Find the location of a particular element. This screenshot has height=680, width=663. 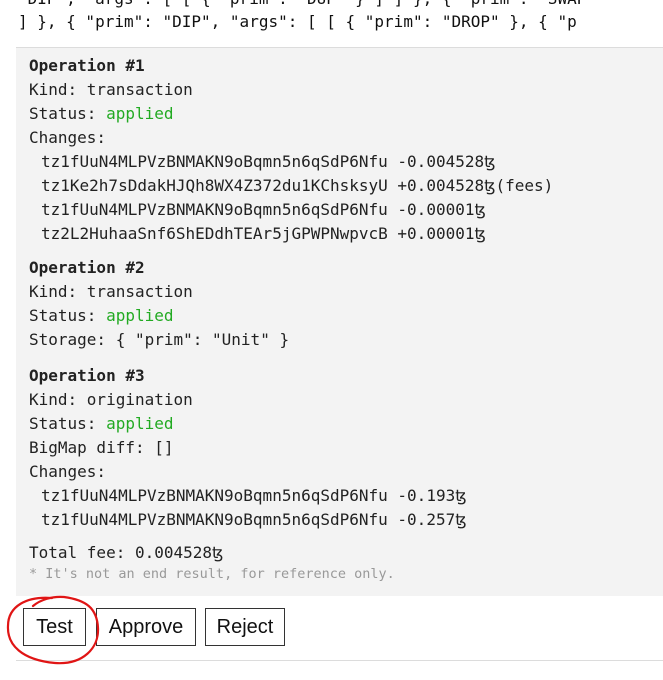

operation-title: Operation #3 is located at coordinates (87, 375).